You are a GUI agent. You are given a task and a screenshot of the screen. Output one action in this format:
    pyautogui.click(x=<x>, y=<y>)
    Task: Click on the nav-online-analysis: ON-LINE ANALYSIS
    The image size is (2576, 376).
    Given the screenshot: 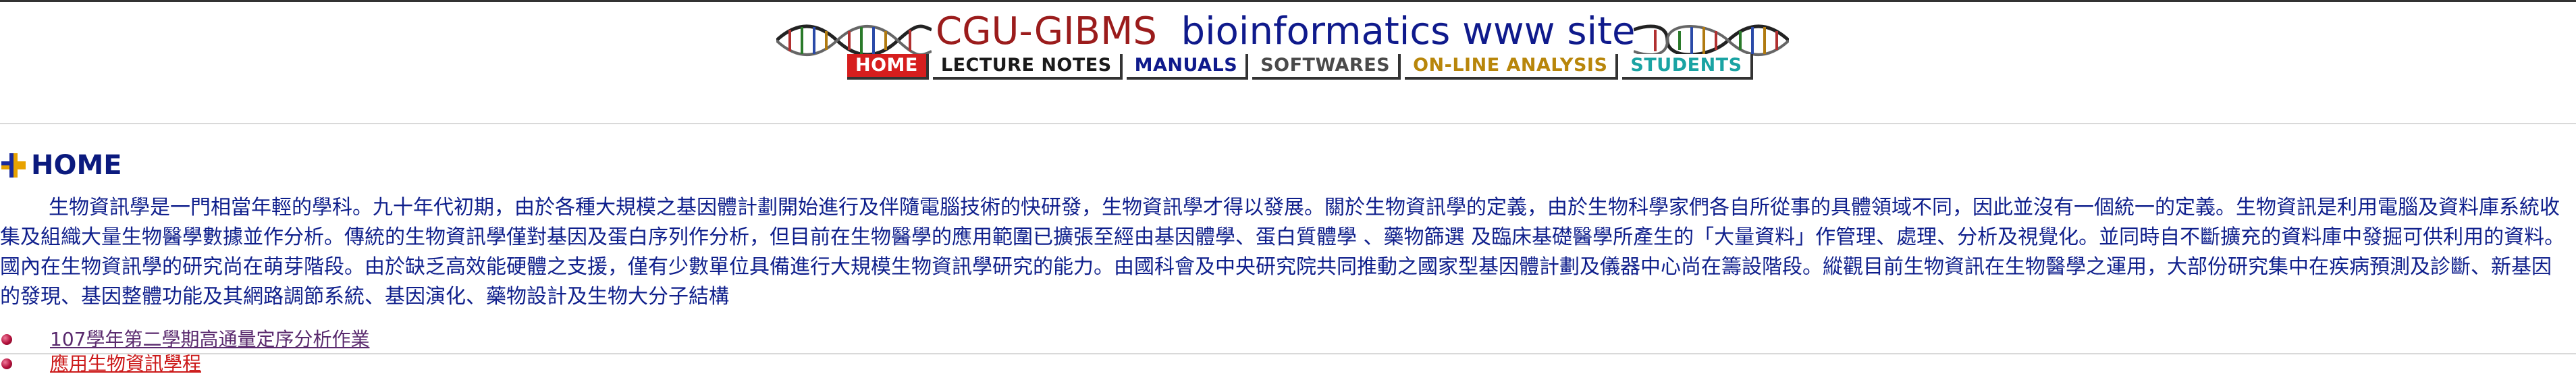 What is the action you would take?
    pyautogui.click(x=1512, y=67)
    